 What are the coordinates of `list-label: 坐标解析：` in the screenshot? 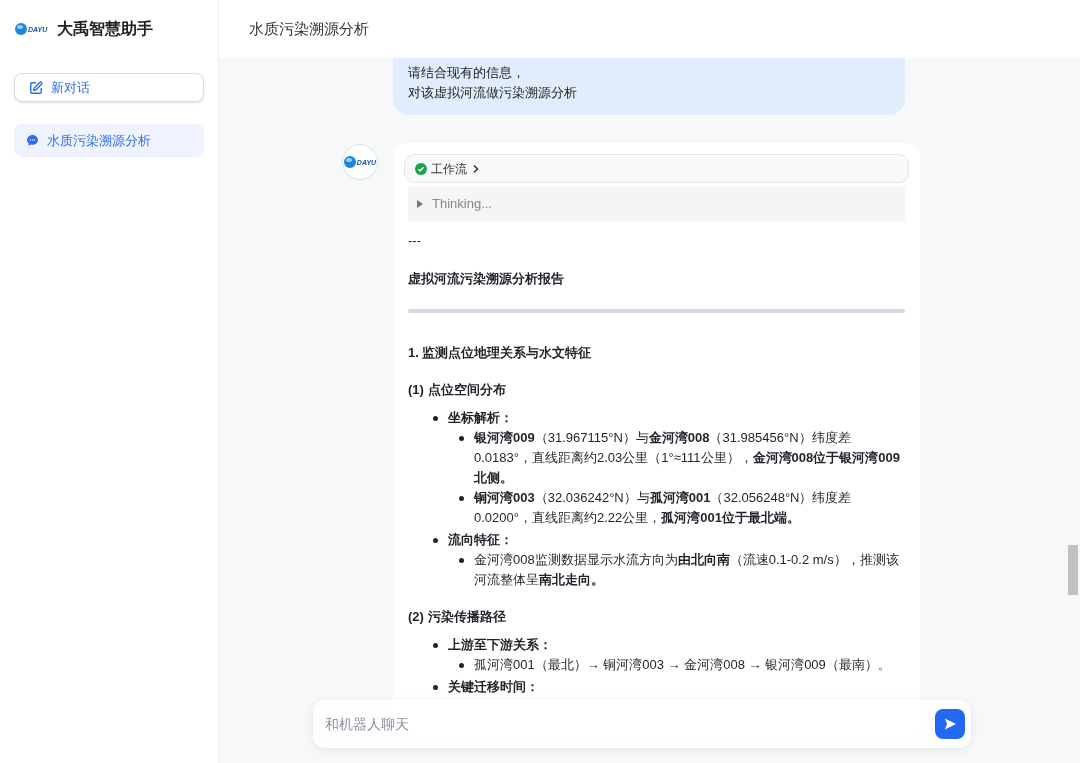 It's located at (480, 418).